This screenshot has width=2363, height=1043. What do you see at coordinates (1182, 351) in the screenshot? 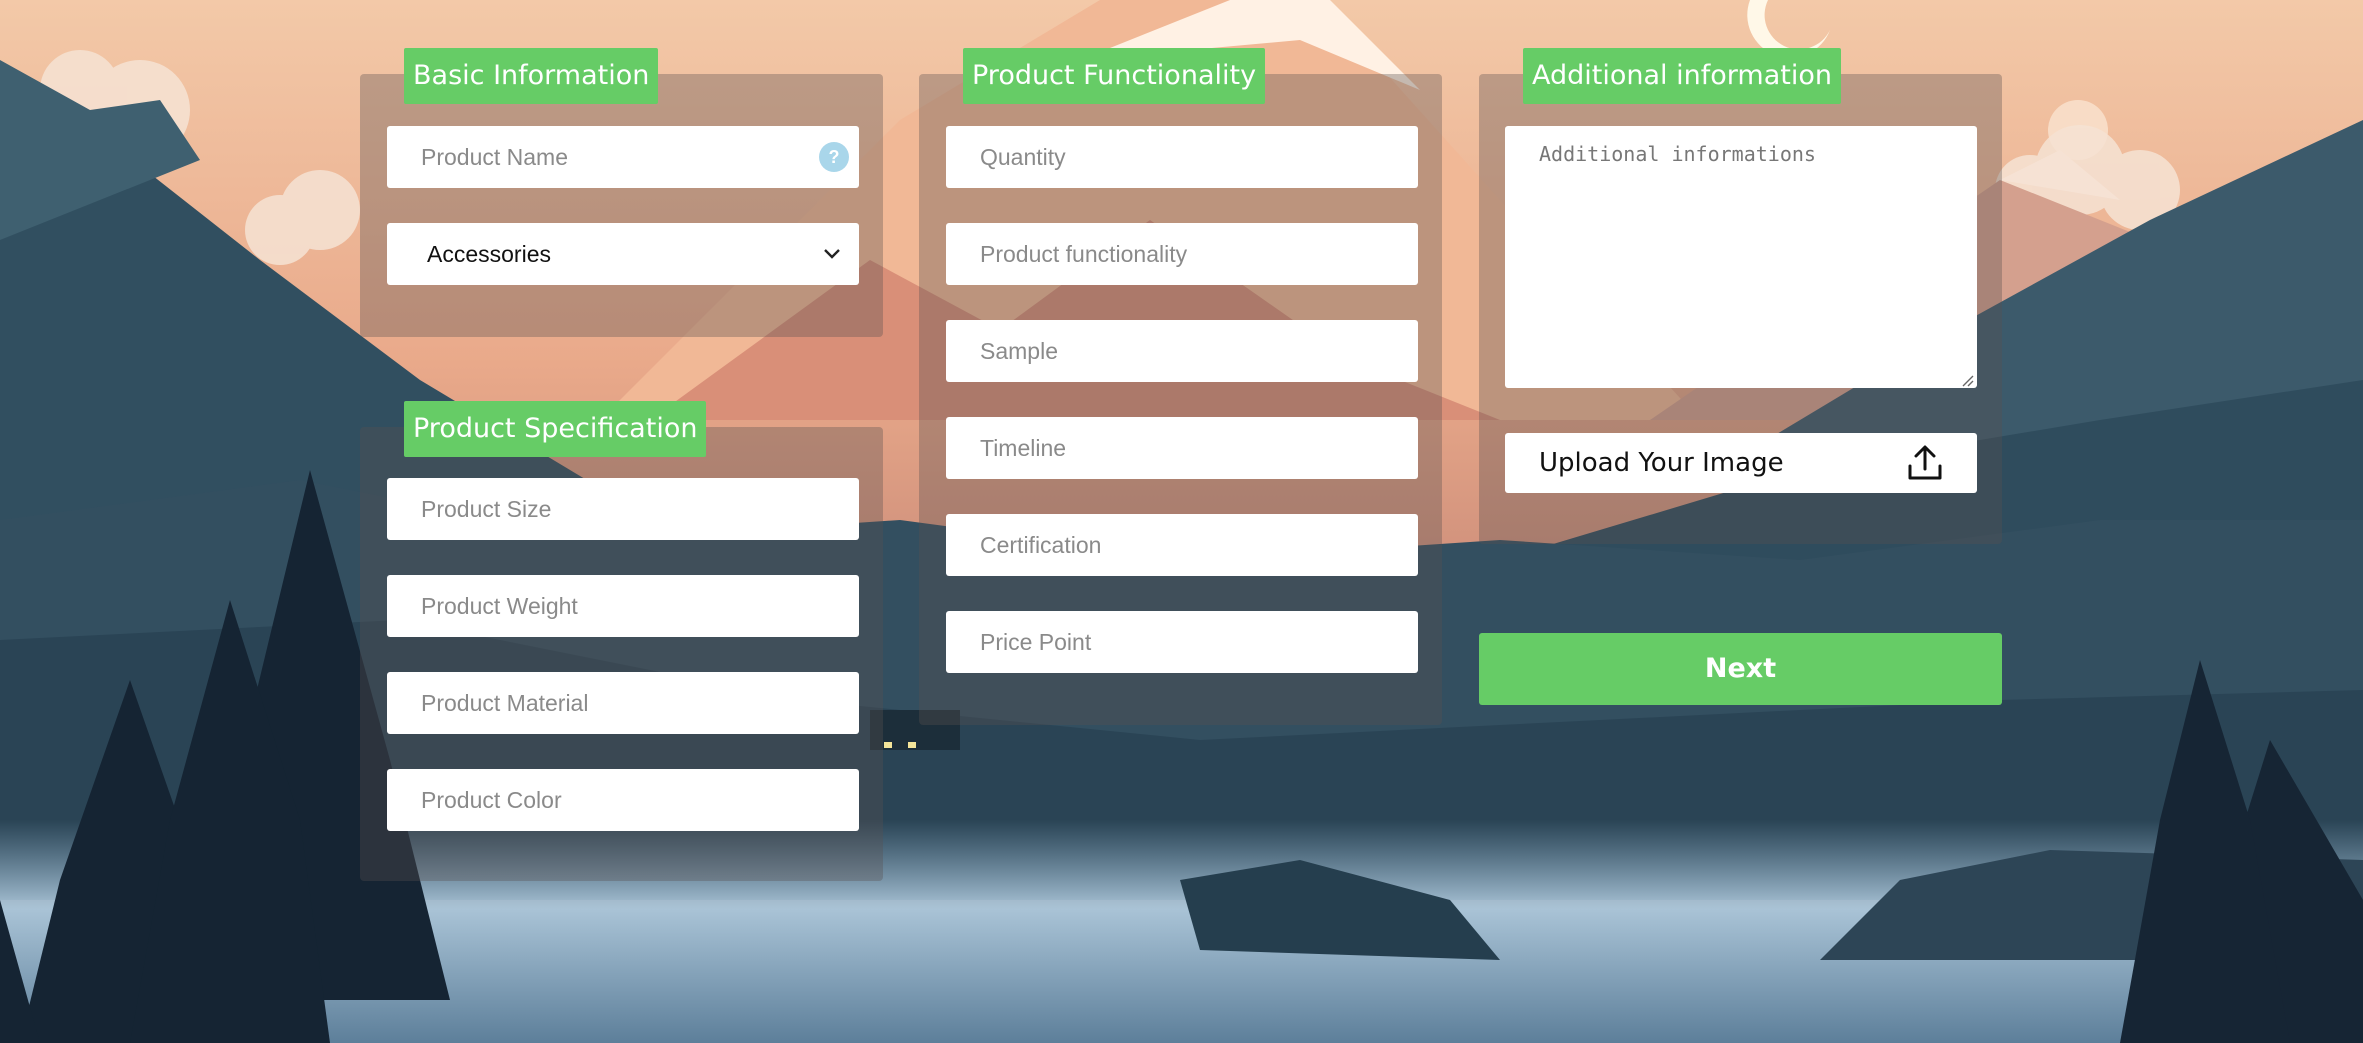
I see `sample-input` at bounding box center [1182, 351].